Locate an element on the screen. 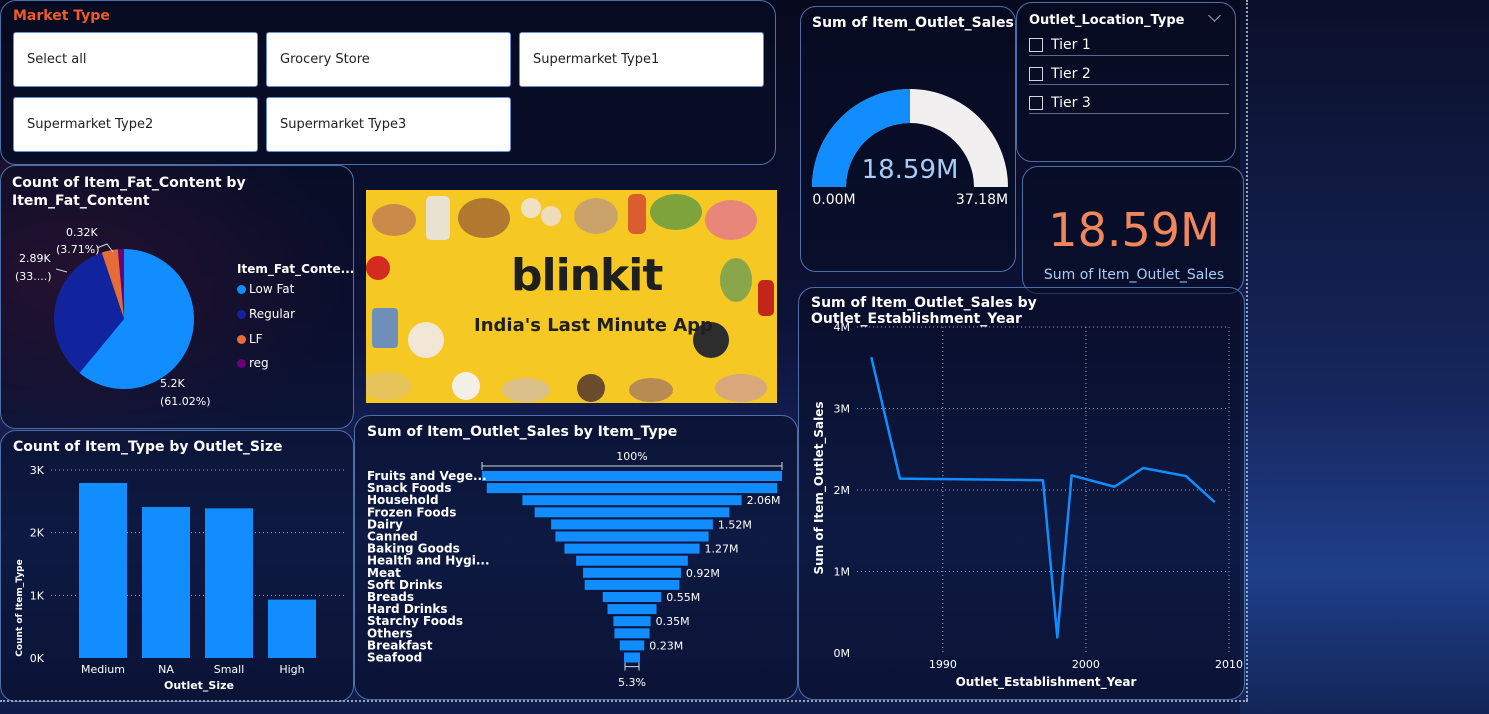 Image resolution: width=1489 pixels, height=714 pixels. blinkit-banner: blinkit India's Last Minute App is located at coordinates (571, 296).